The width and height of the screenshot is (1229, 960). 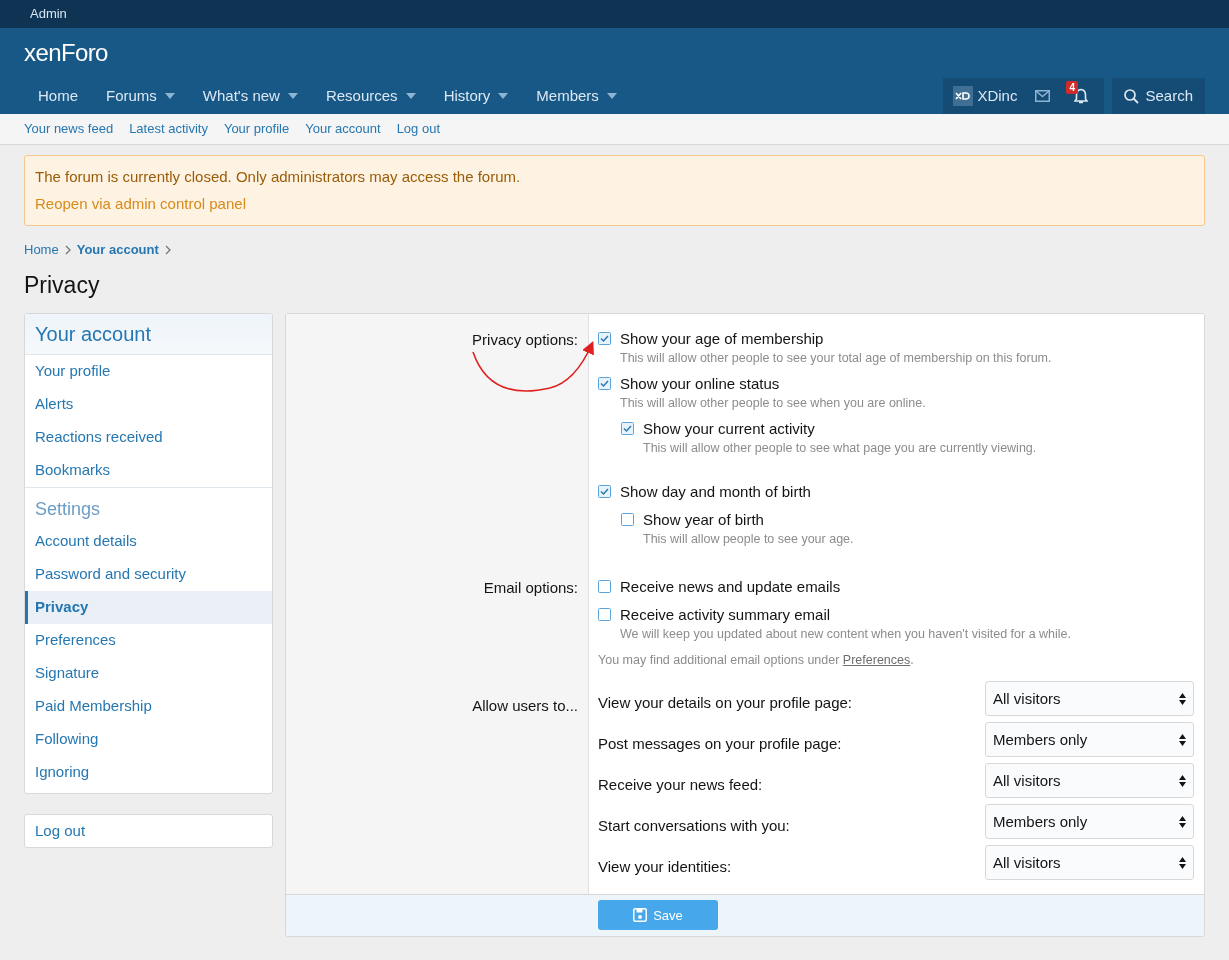 What do you see at coordinates (370, 96) in the screenshot?
I see `nav-tab: Resources` at bounding box center [370, 96].